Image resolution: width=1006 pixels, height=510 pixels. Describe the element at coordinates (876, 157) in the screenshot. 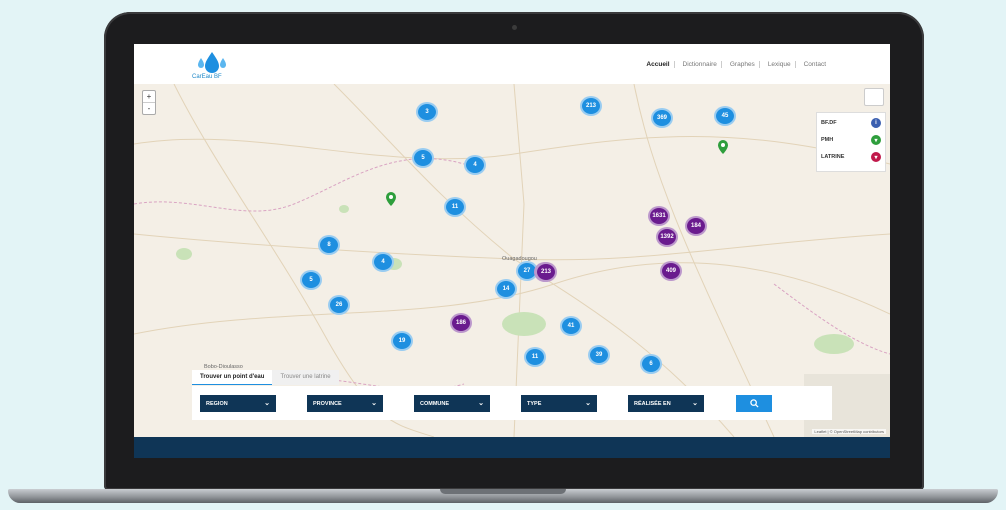

I see `latrine-icon: ▾` at that location.